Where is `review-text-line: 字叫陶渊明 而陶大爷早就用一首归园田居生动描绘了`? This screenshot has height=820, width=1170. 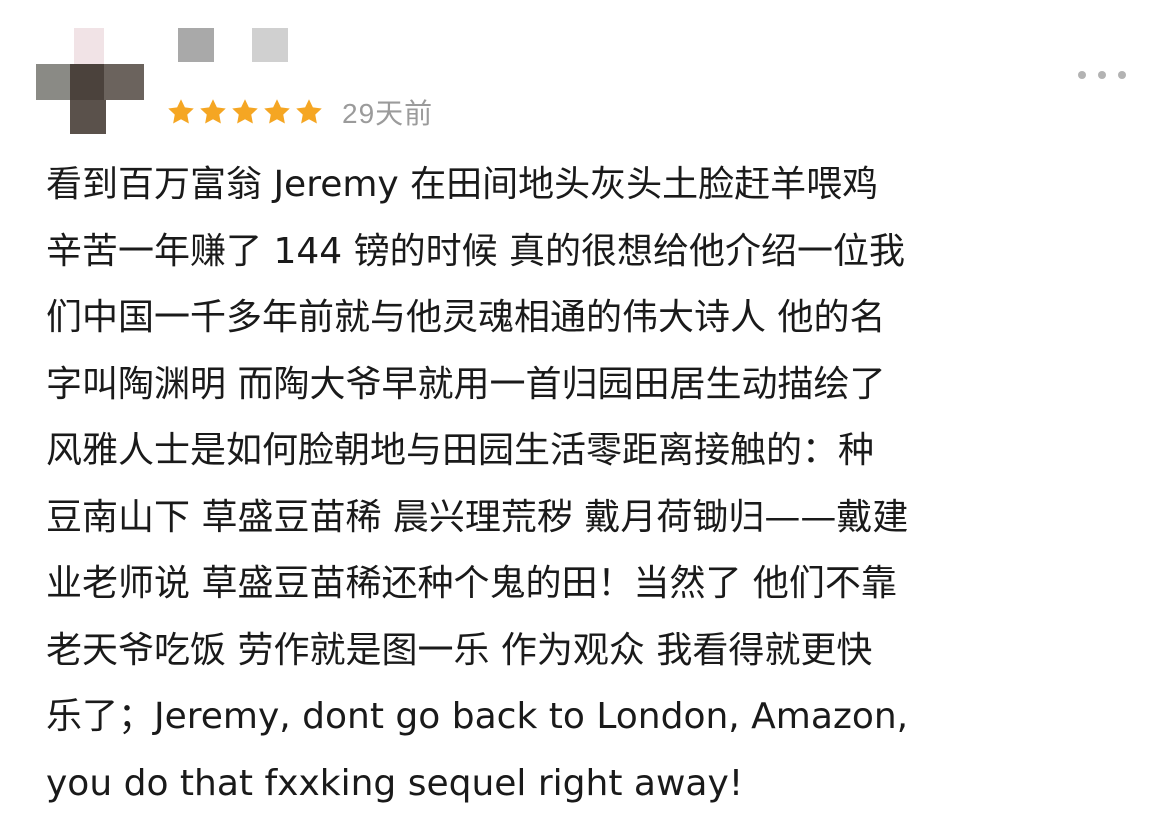
review-text-line: 字叫陶渊明 而陶大爷早就用一首归园田居生动描绘了 is located at coordinates (466, 384).